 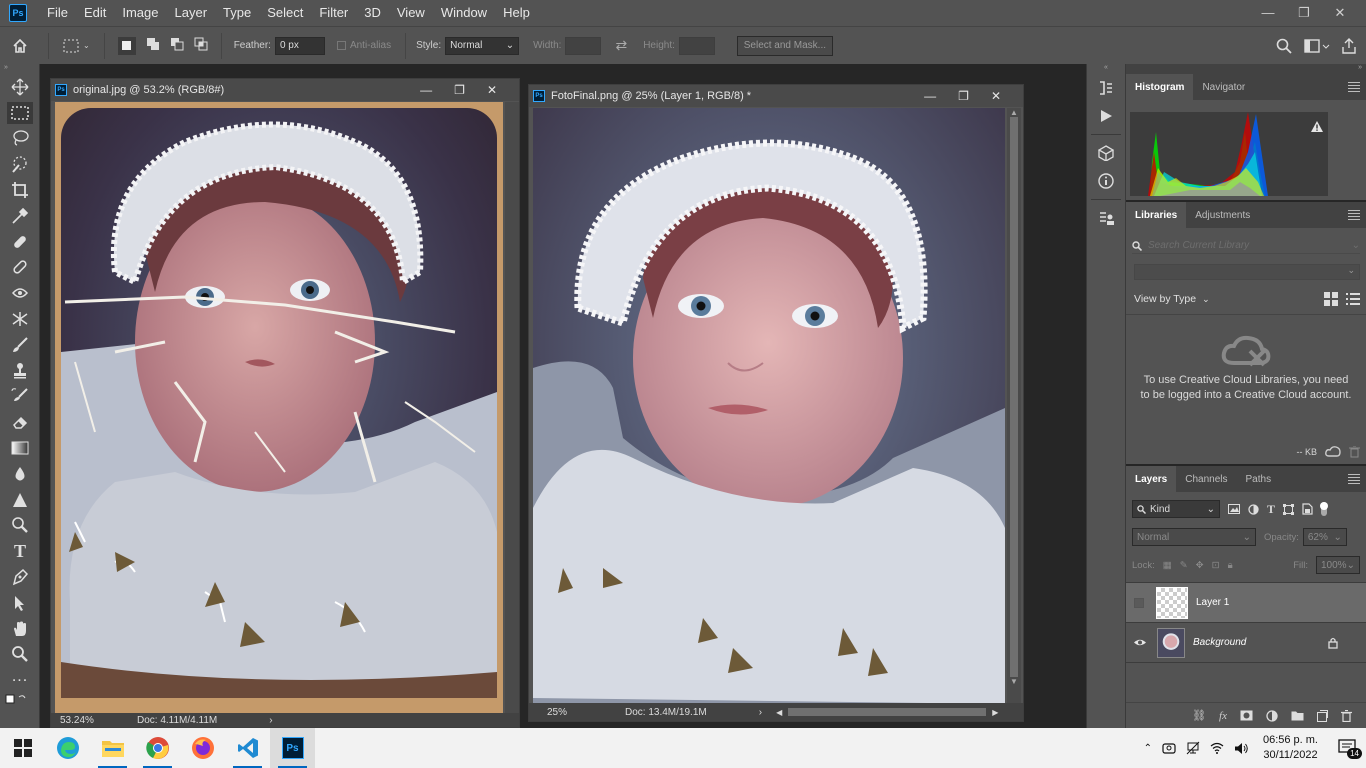 What do you see at coordinates (583, 45) in the screenshot?
I see `width-input` at bounding box center [583, 45].